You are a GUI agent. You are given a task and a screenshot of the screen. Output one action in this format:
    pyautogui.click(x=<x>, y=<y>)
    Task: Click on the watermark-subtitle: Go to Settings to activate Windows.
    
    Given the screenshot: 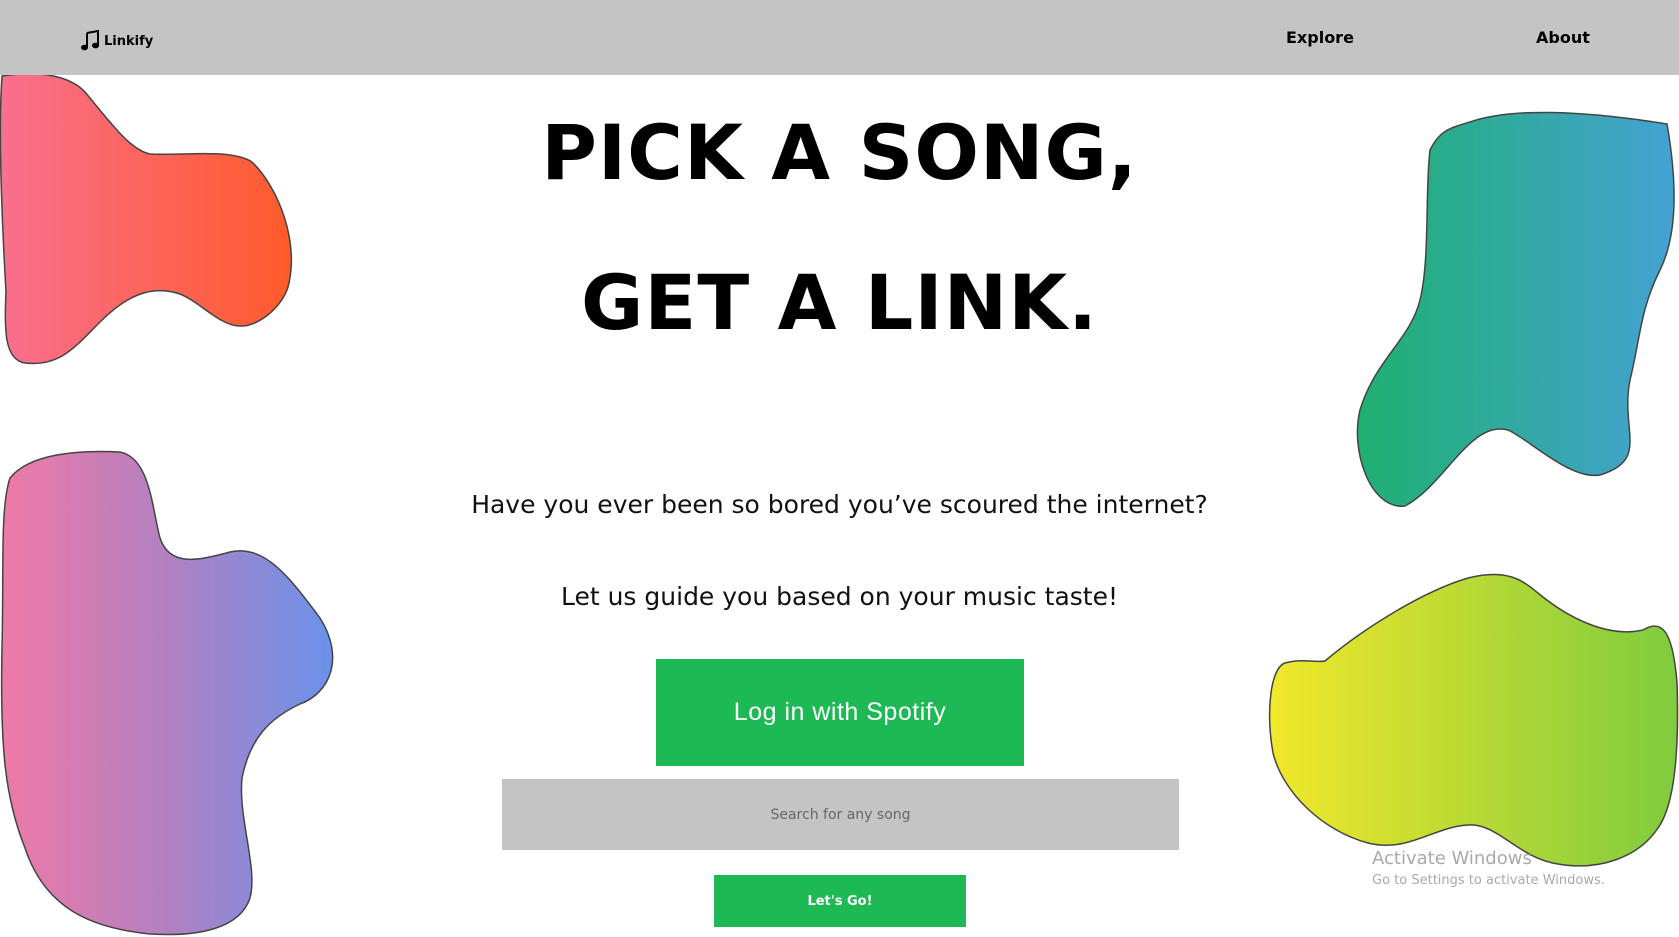 What is the action you would take?
    pyautogui.click(x=1488, y=880)
    